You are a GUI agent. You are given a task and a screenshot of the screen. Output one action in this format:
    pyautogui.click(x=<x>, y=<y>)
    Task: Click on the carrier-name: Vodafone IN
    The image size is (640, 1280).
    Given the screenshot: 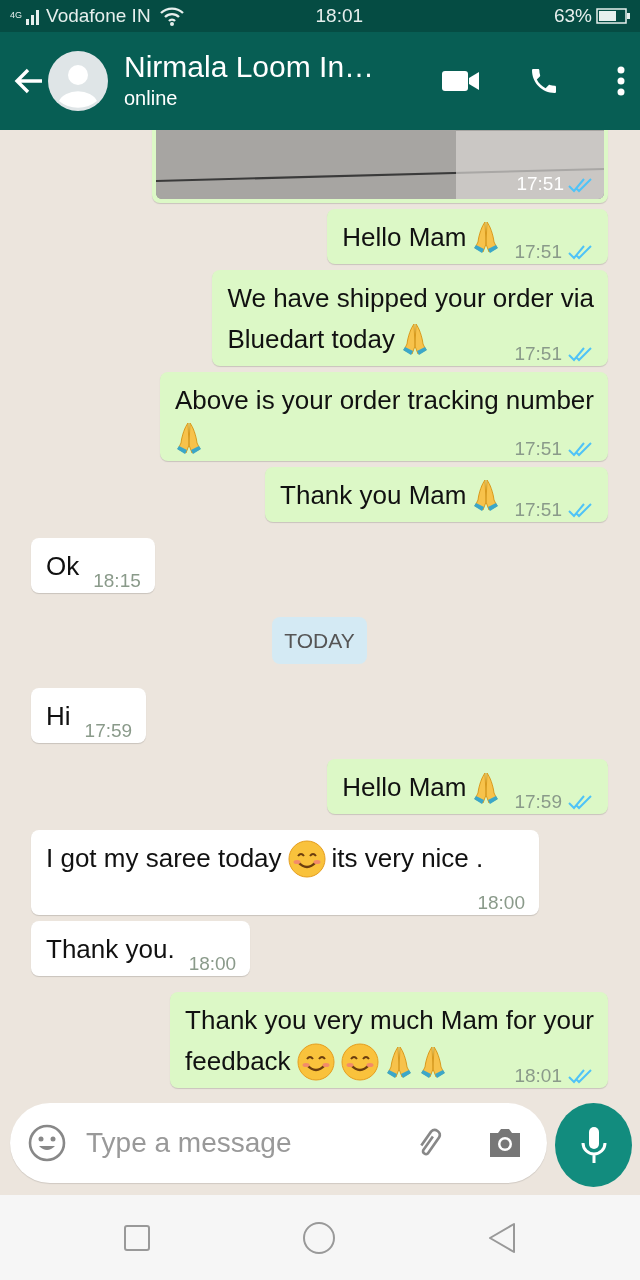 What is the action you would take?
    pyautogui.click(x=98, y=15)
    